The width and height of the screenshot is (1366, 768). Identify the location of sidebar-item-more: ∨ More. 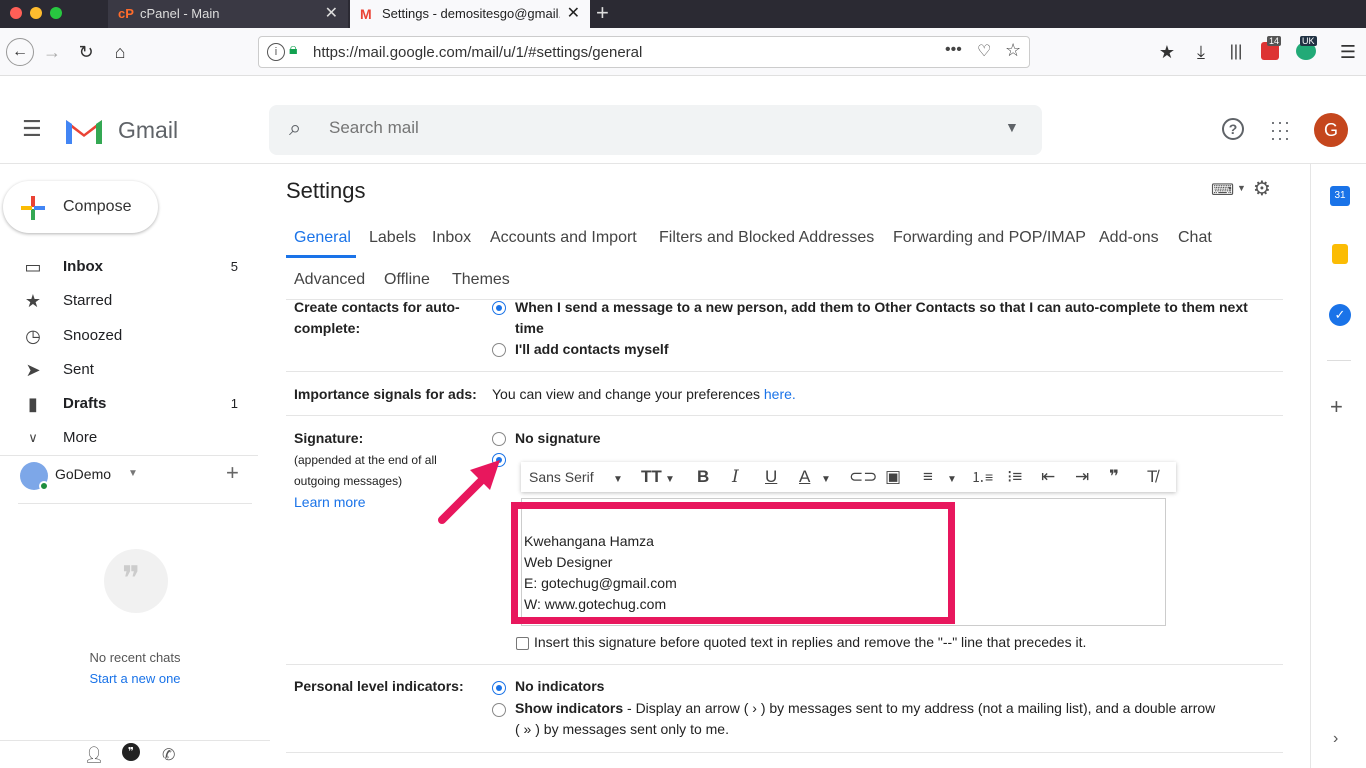
(129, 438).